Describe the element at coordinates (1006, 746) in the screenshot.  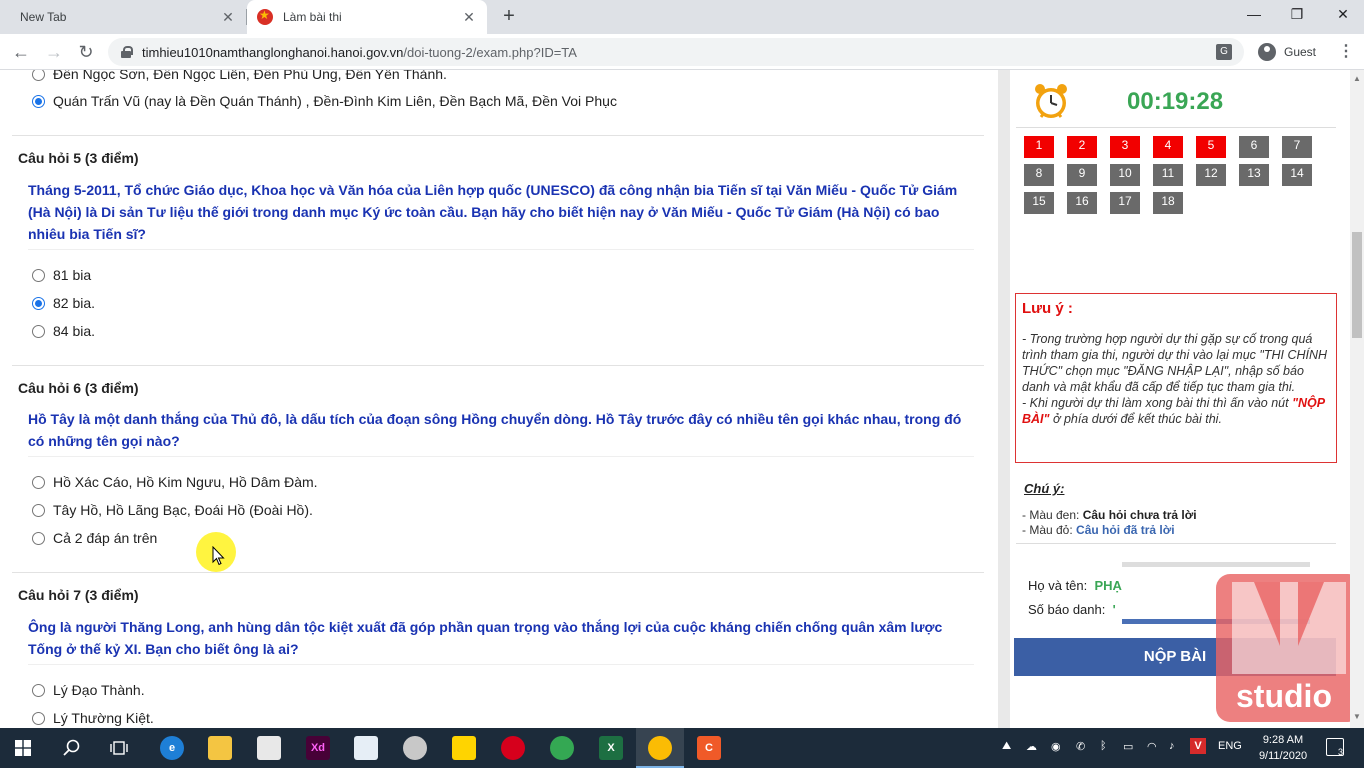
I see `network-share-icon: ⛰` at that location.